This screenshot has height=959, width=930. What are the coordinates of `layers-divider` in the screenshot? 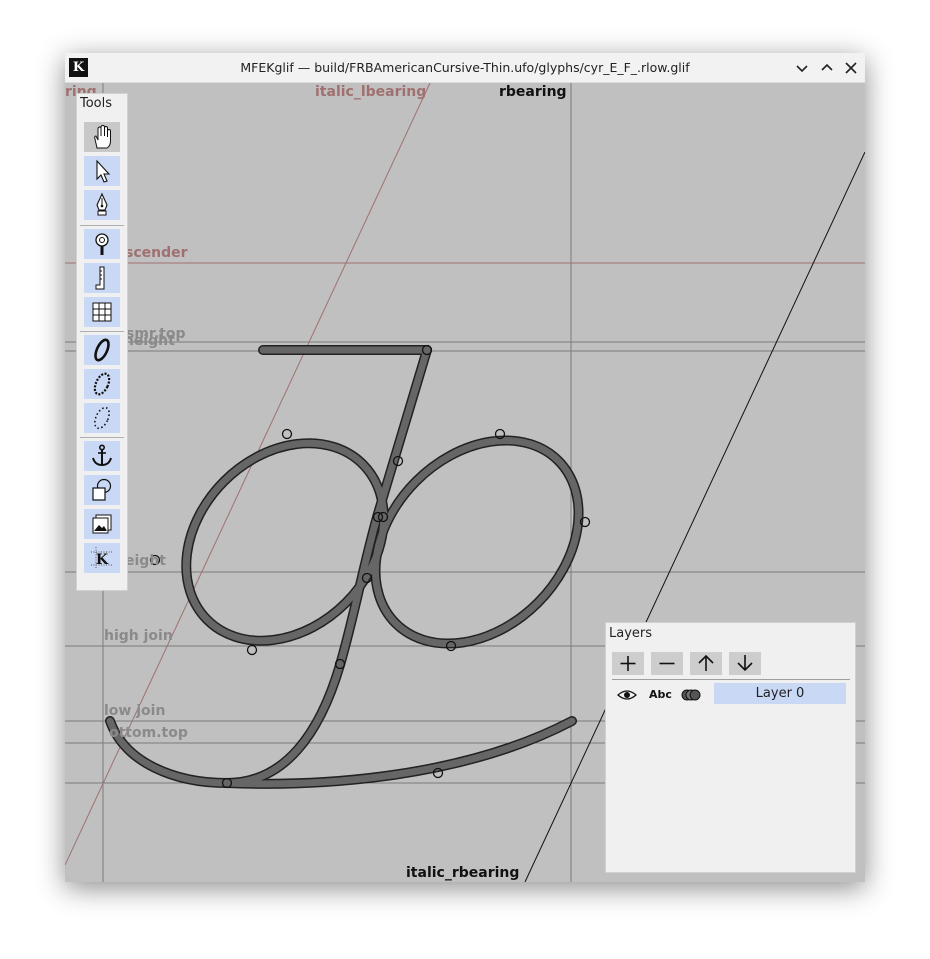 It's located at (731, 679).